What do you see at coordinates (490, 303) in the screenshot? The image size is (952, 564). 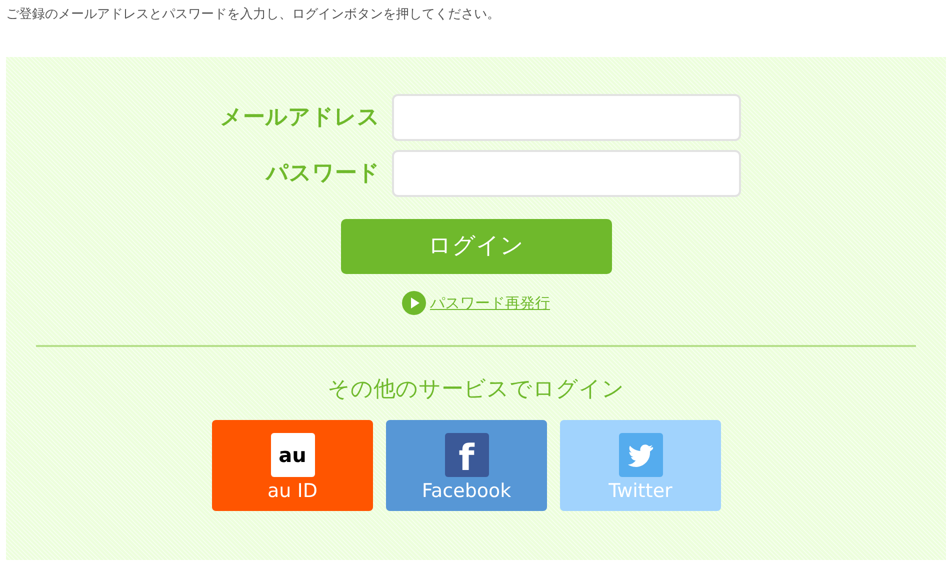 I see `password-reset-link: パスワード再発行` at bounding box center [490, 303].